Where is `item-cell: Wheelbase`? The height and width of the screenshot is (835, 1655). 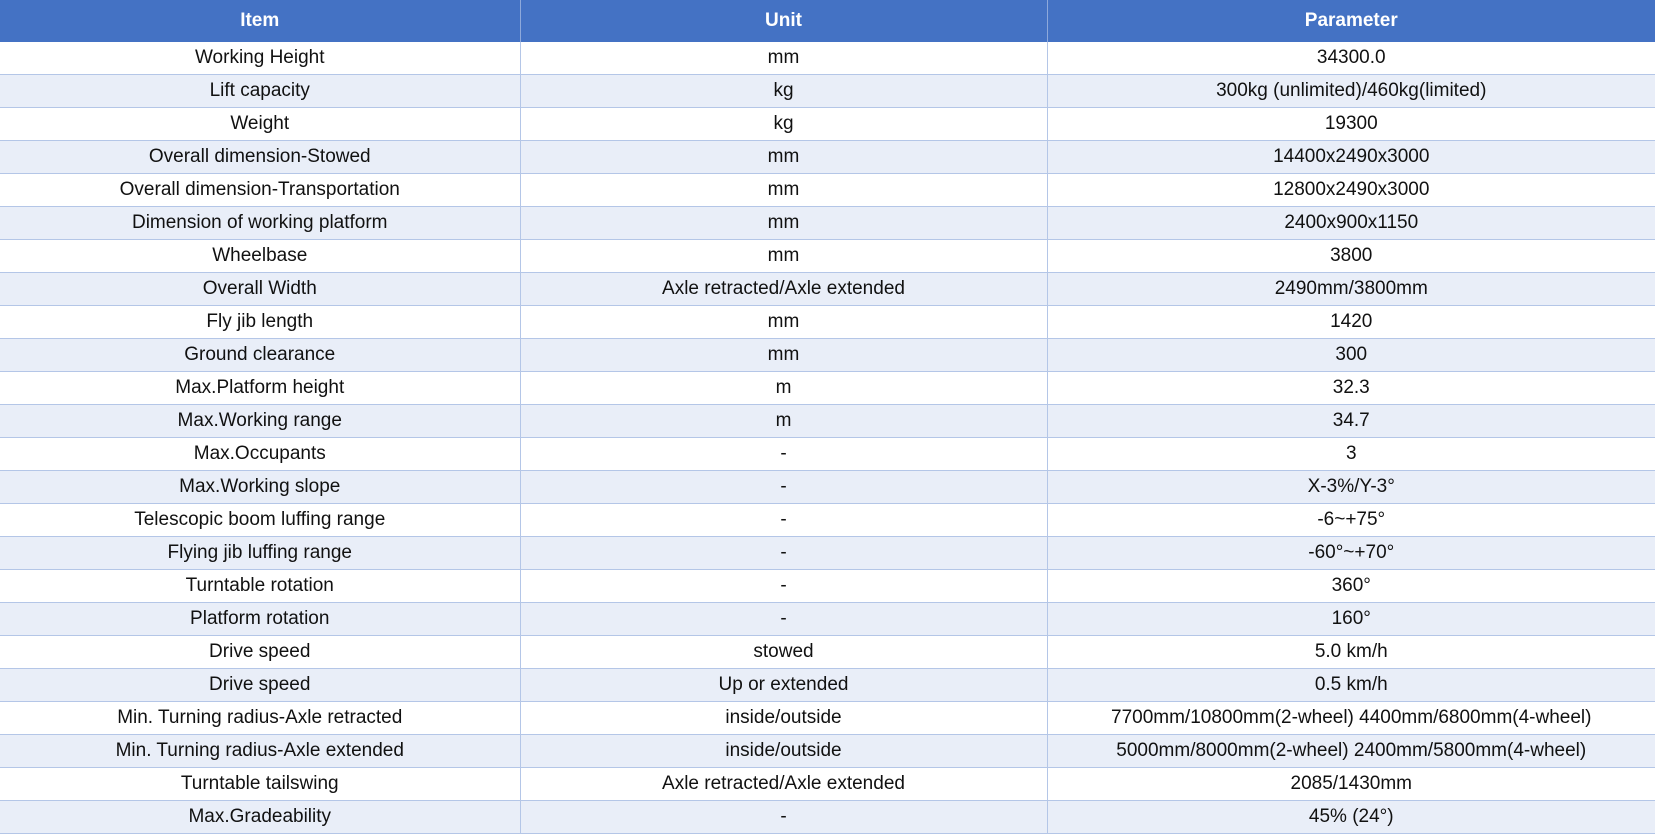
item-cell: Wheelbase is located at coordinates (260, 256).